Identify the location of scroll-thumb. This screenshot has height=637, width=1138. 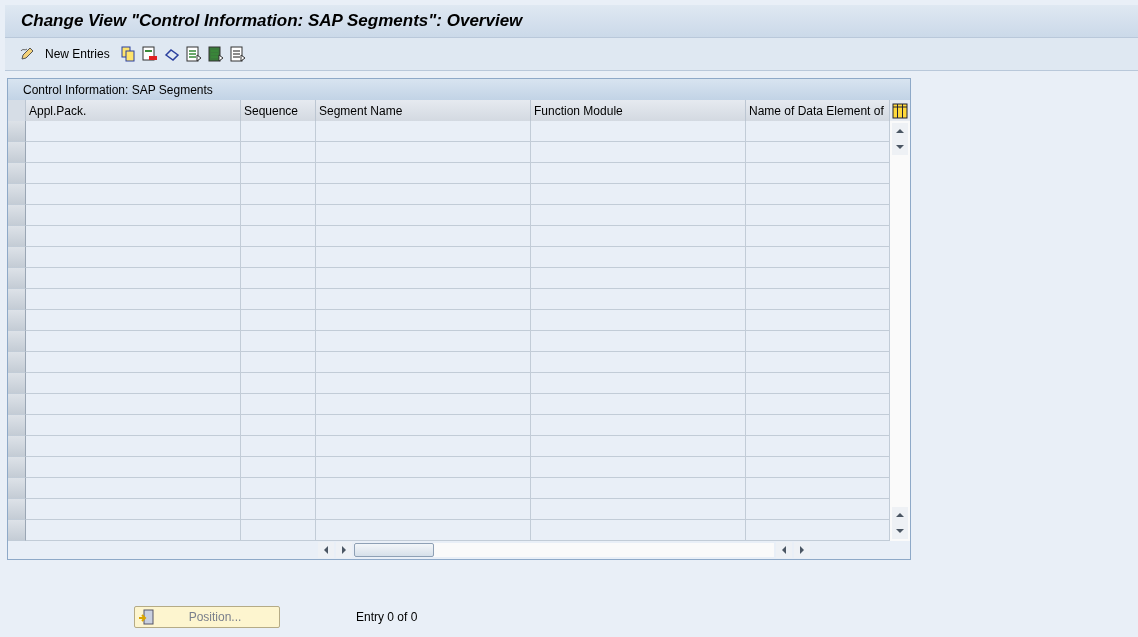
(394, 550).